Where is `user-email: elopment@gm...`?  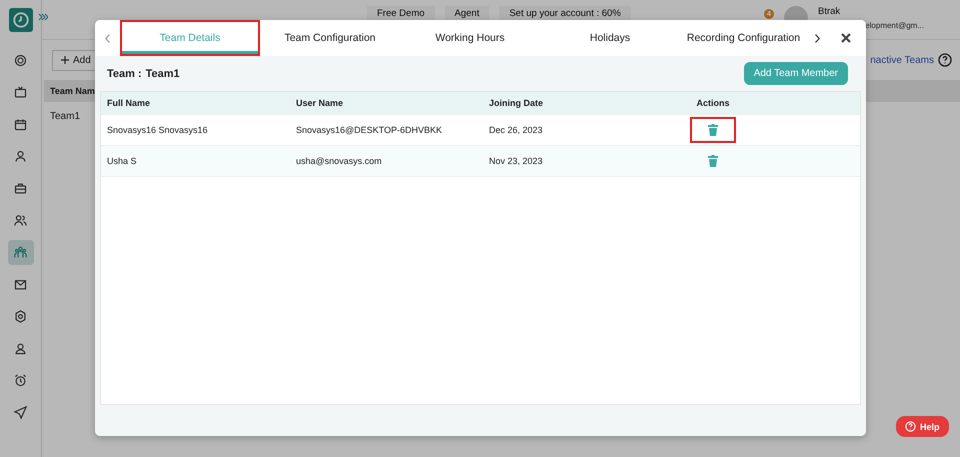
user-email: elopment@gm... is located at coordinates (894, 25).